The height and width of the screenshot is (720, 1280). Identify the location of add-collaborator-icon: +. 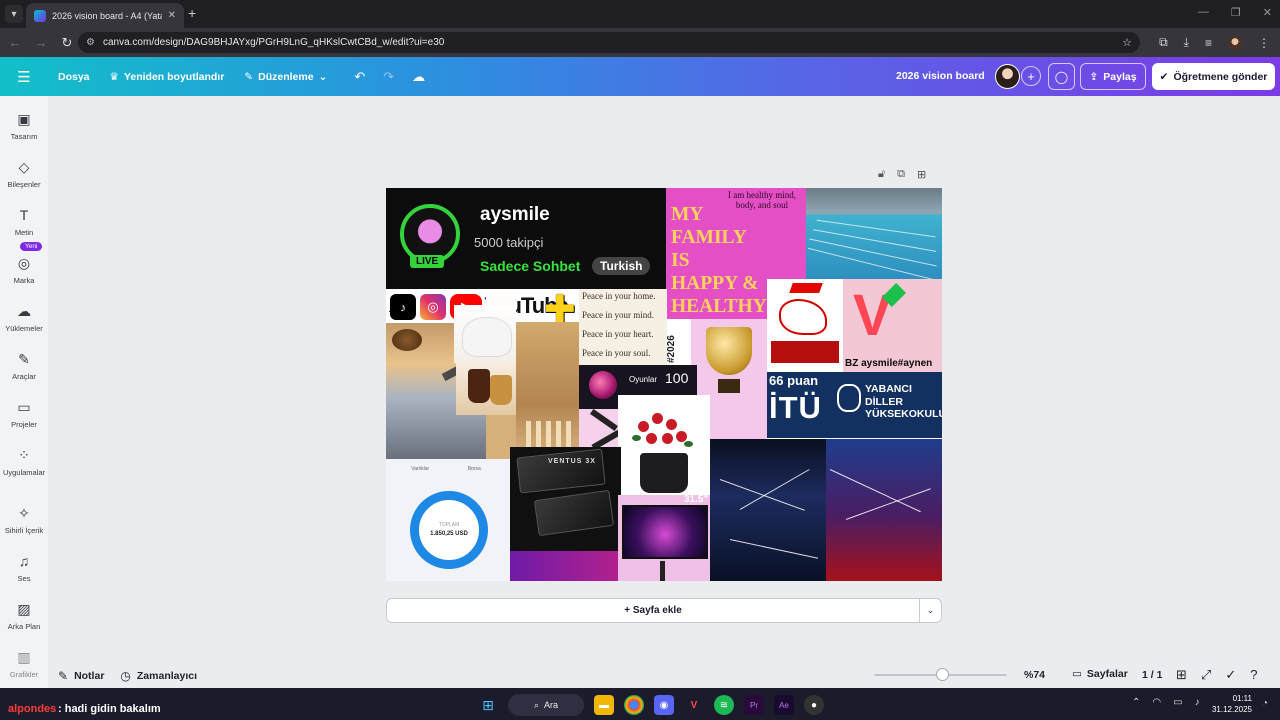
(1031, 76).